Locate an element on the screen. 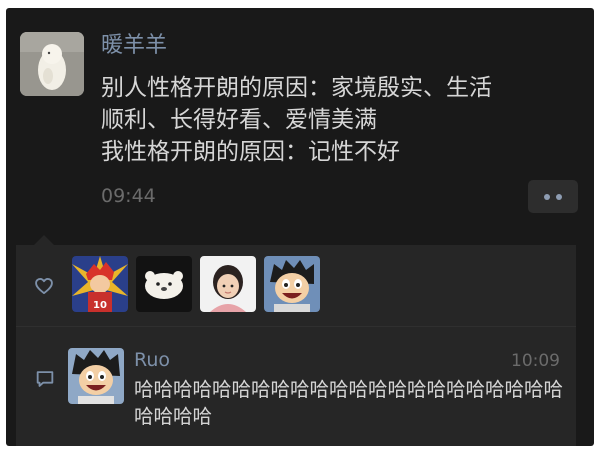 The width and height of the screenshot is (600, 449). post-text-line: 我性格开朗的原因：记性不好 is located at coordinates (250, 152).